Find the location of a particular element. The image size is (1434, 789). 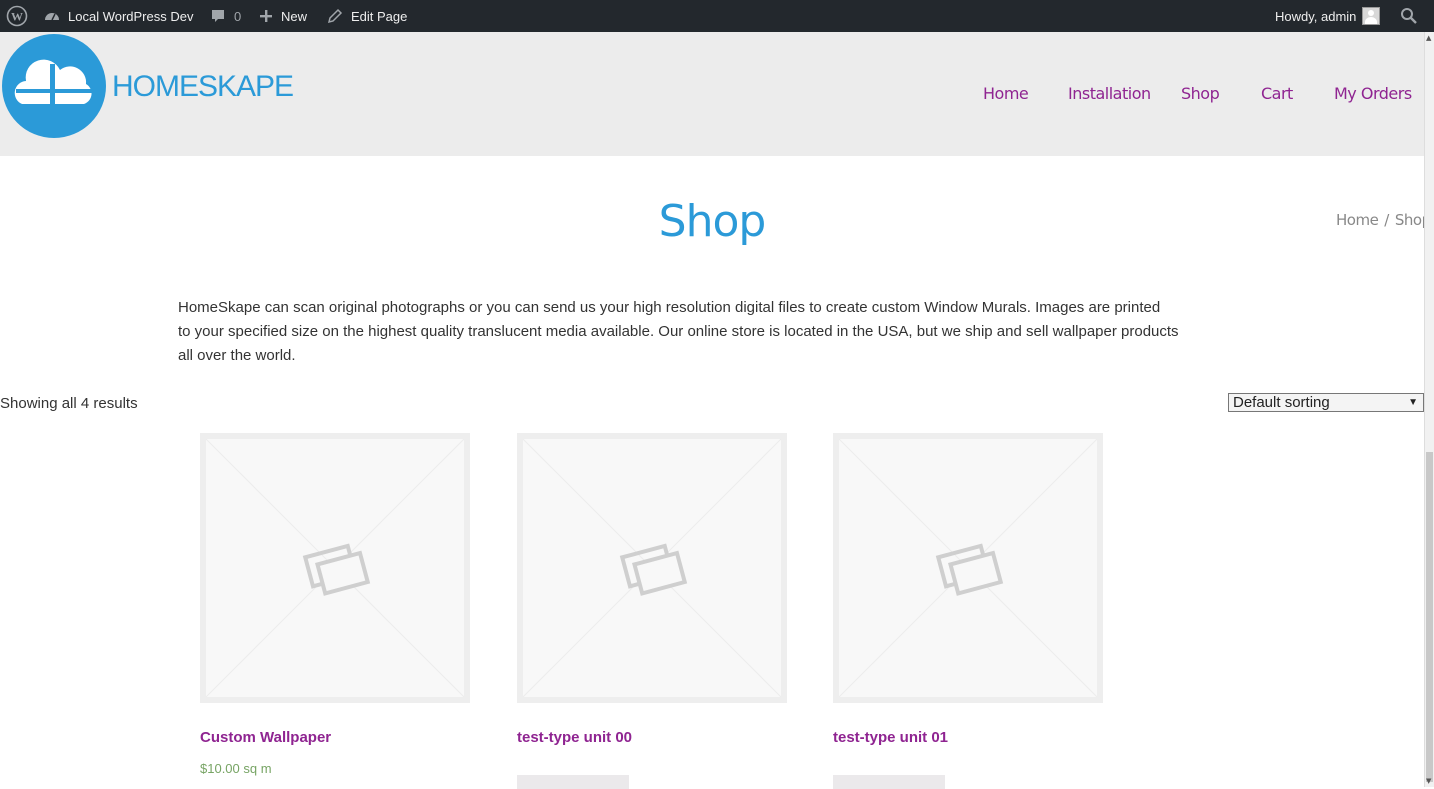

dashboard-icon is located at coordinates (52, 16).